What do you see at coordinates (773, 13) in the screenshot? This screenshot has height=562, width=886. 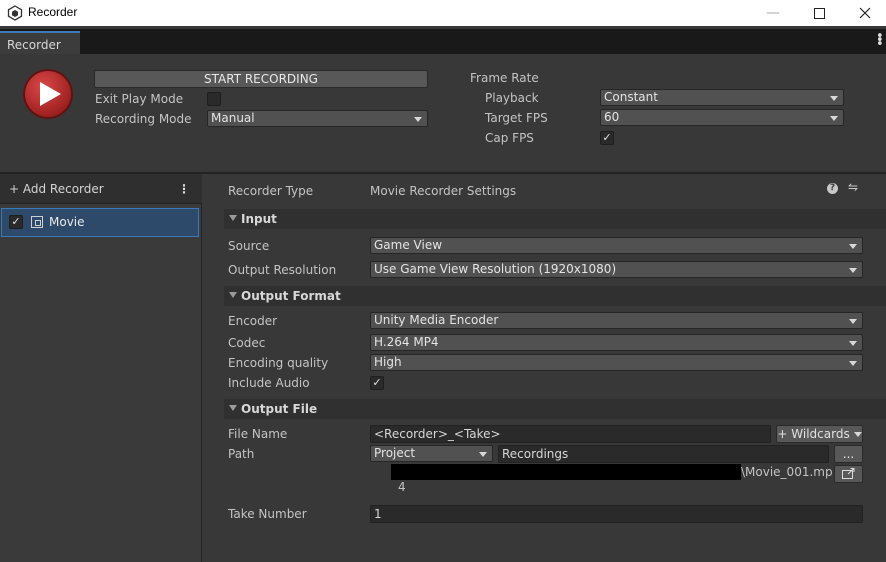 I see `minimize-button: —` at bounding box center [773, 13].